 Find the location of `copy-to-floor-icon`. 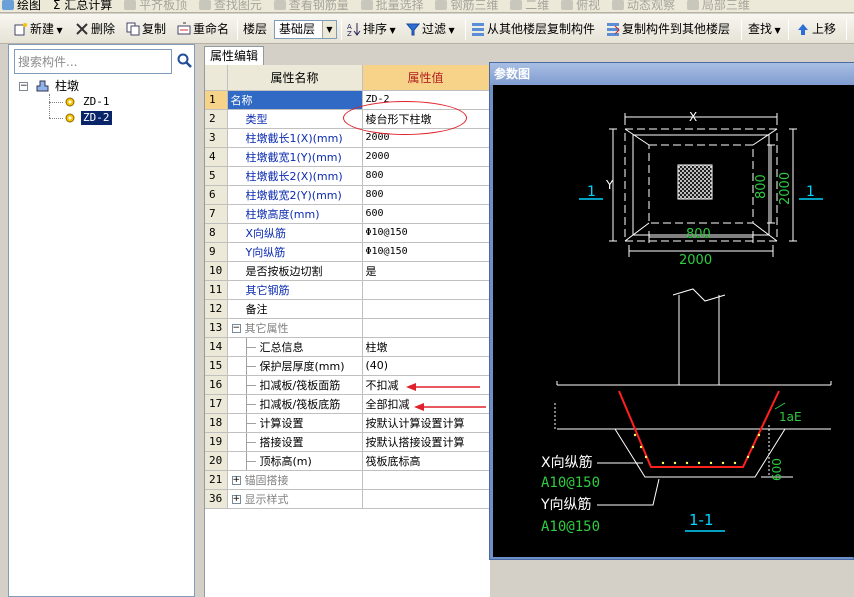

copy-to-floor-icon is located at coordinates (613, 29).